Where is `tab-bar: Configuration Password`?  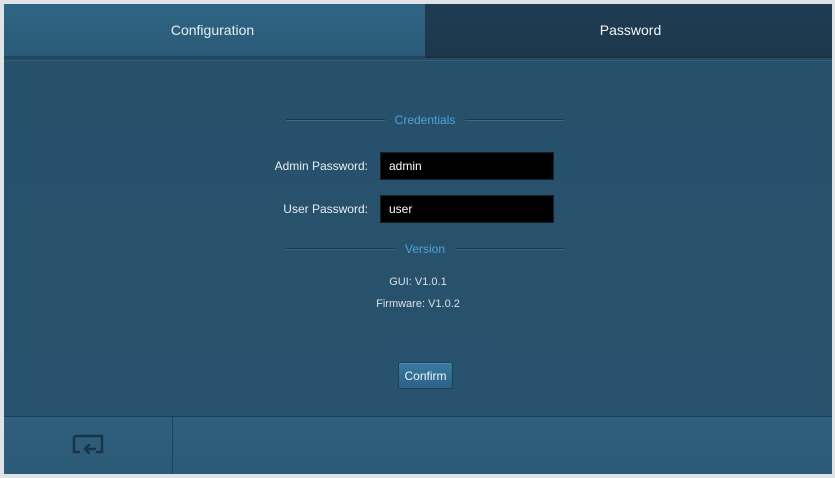 tab-bar: Configuration Password is located at coordinates (418, 31).